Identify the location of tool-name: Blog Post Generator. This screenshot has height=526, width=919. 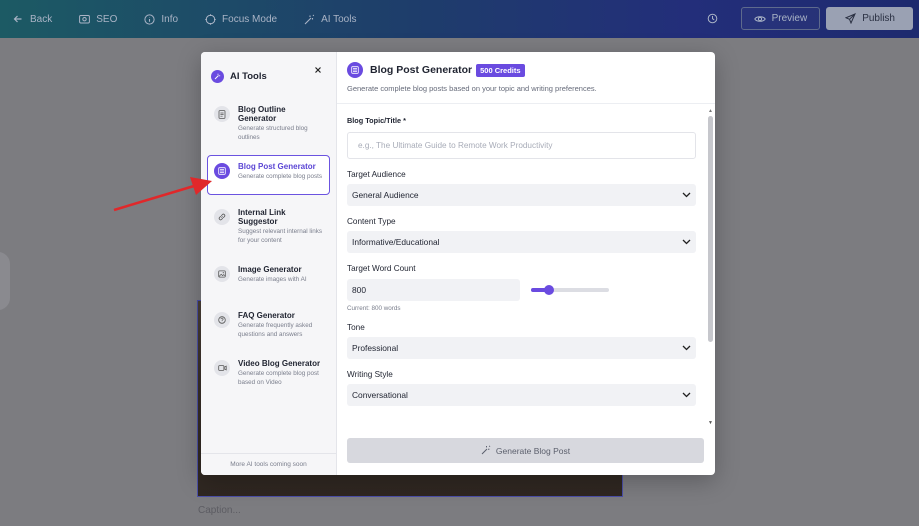
(277, 166).